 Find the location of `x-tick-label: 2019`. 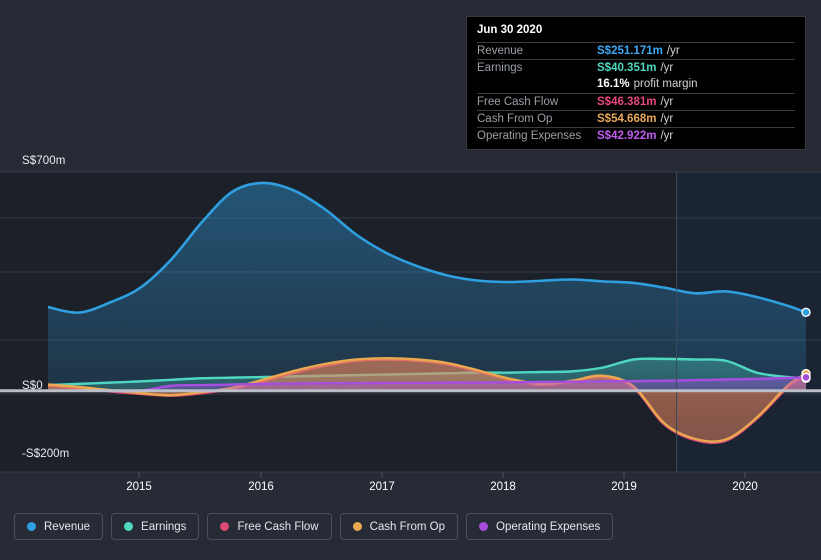

x-tick-label: 2019 is located at coordinates (624, 487).